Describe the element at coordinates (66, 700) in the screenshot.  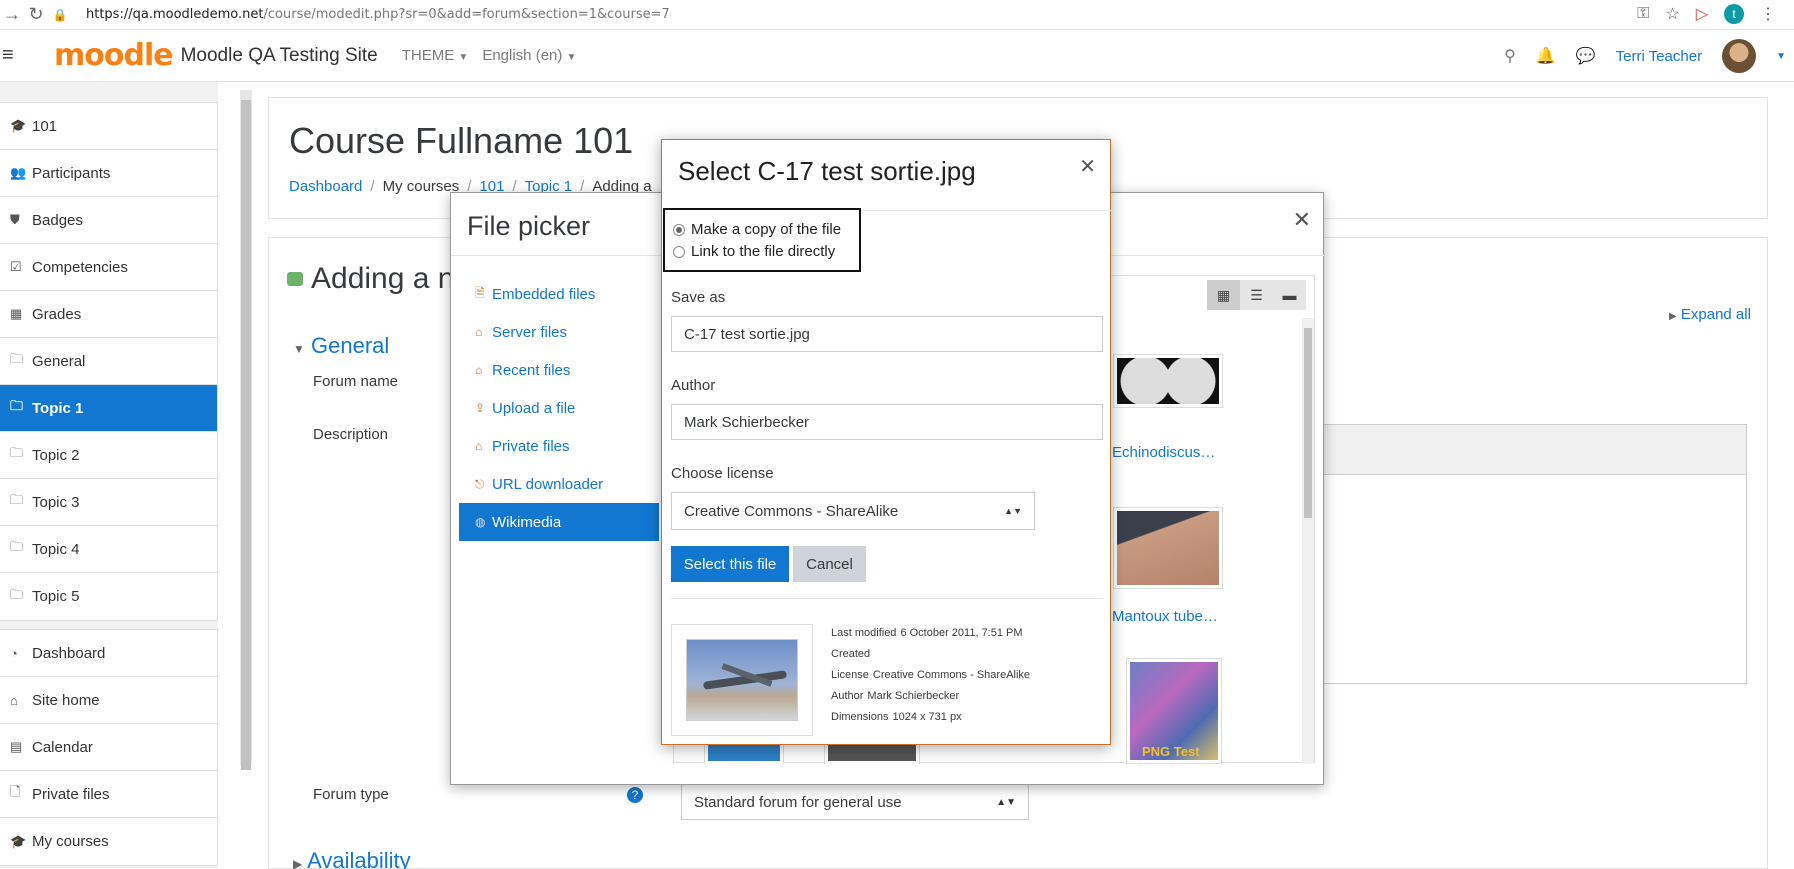
I see `drawer-item-label: Site home` at that location.